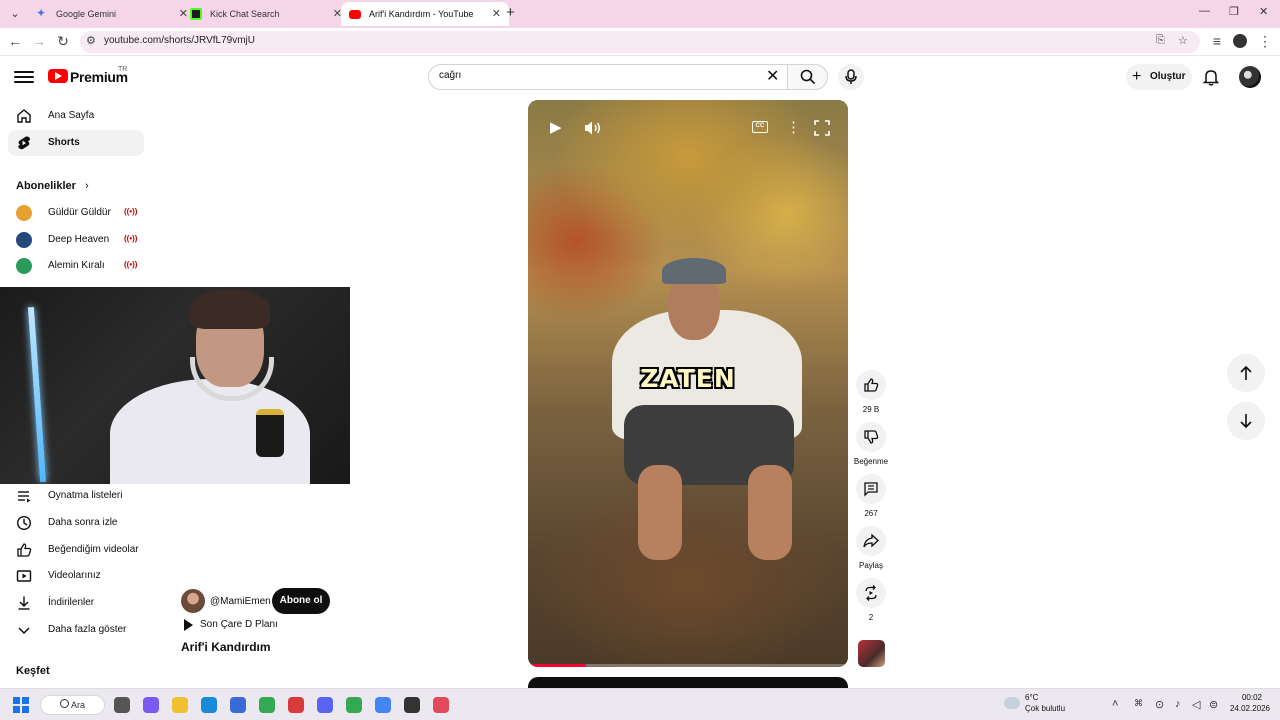 The width and height of the screenshot is (1280, 720). I want to click on obs-icon, so click(412, 705).